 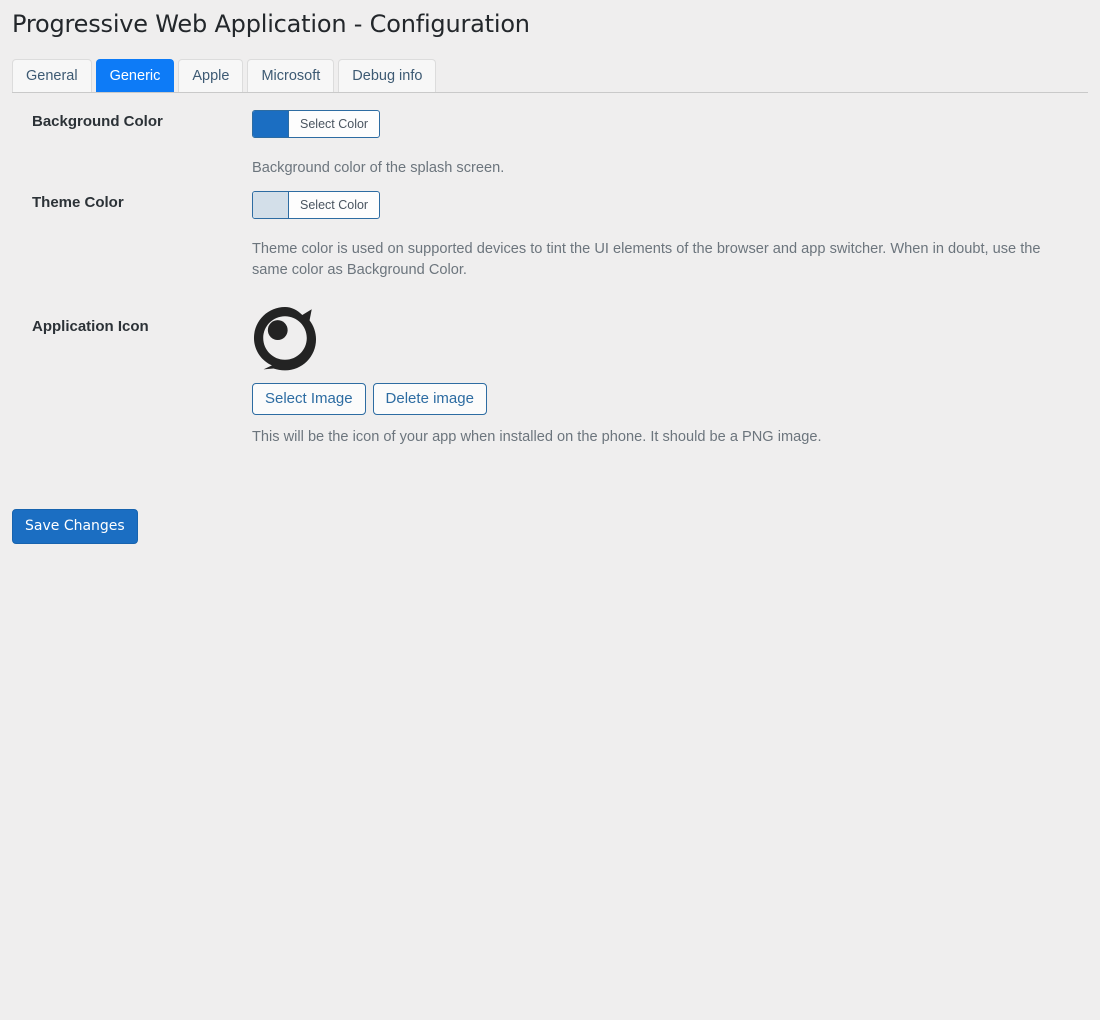 I want to click on background-color-select-label: Select Color, so click(x=334, y=124).